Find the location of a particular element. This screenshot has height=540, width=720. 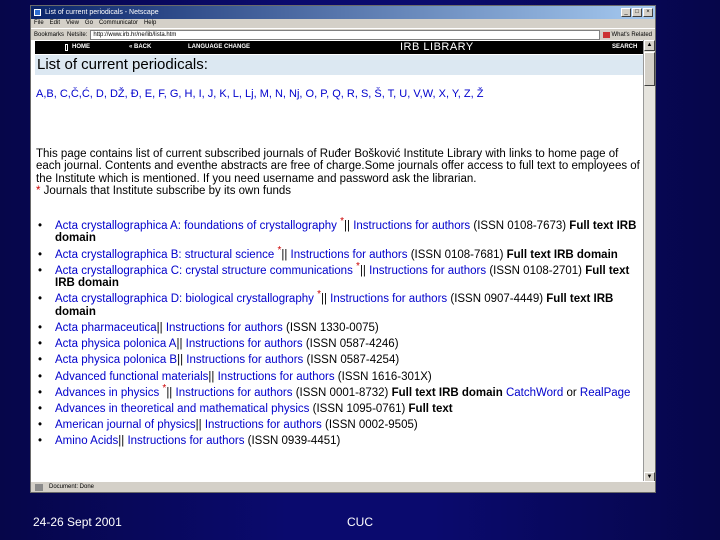

bookmarks-button: Bookmarks is located at coordinates (49, 35).